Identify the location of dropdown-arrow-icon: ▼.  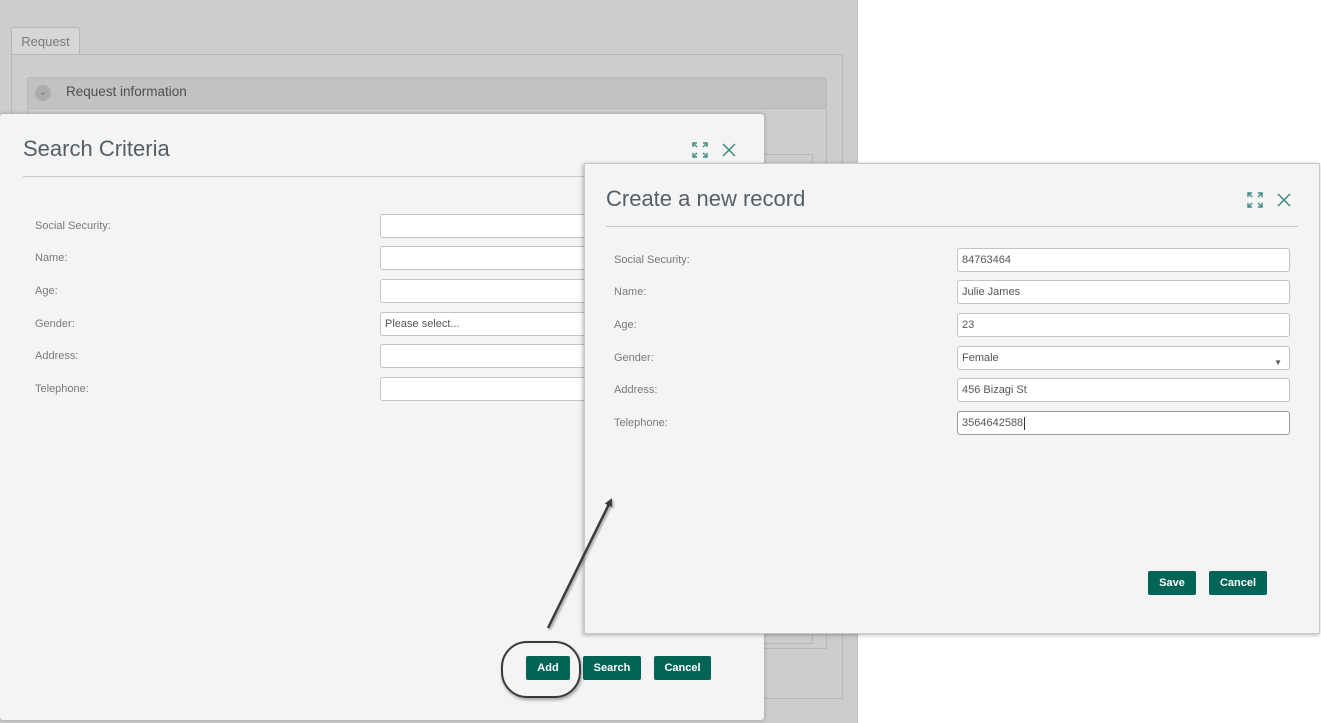
(1278, 363).